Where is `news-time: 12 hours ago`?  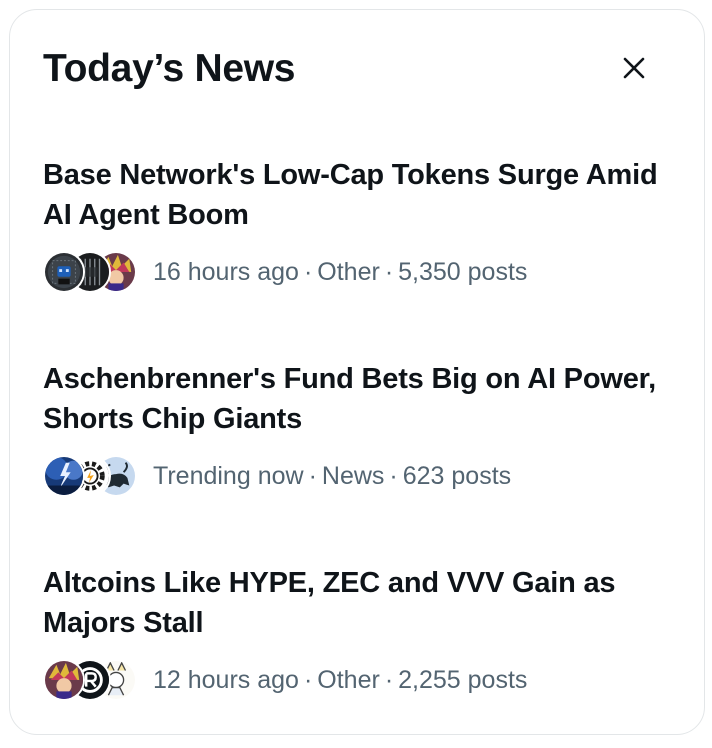 news-time: 12 hours ago is located at coordinates (226, 679).